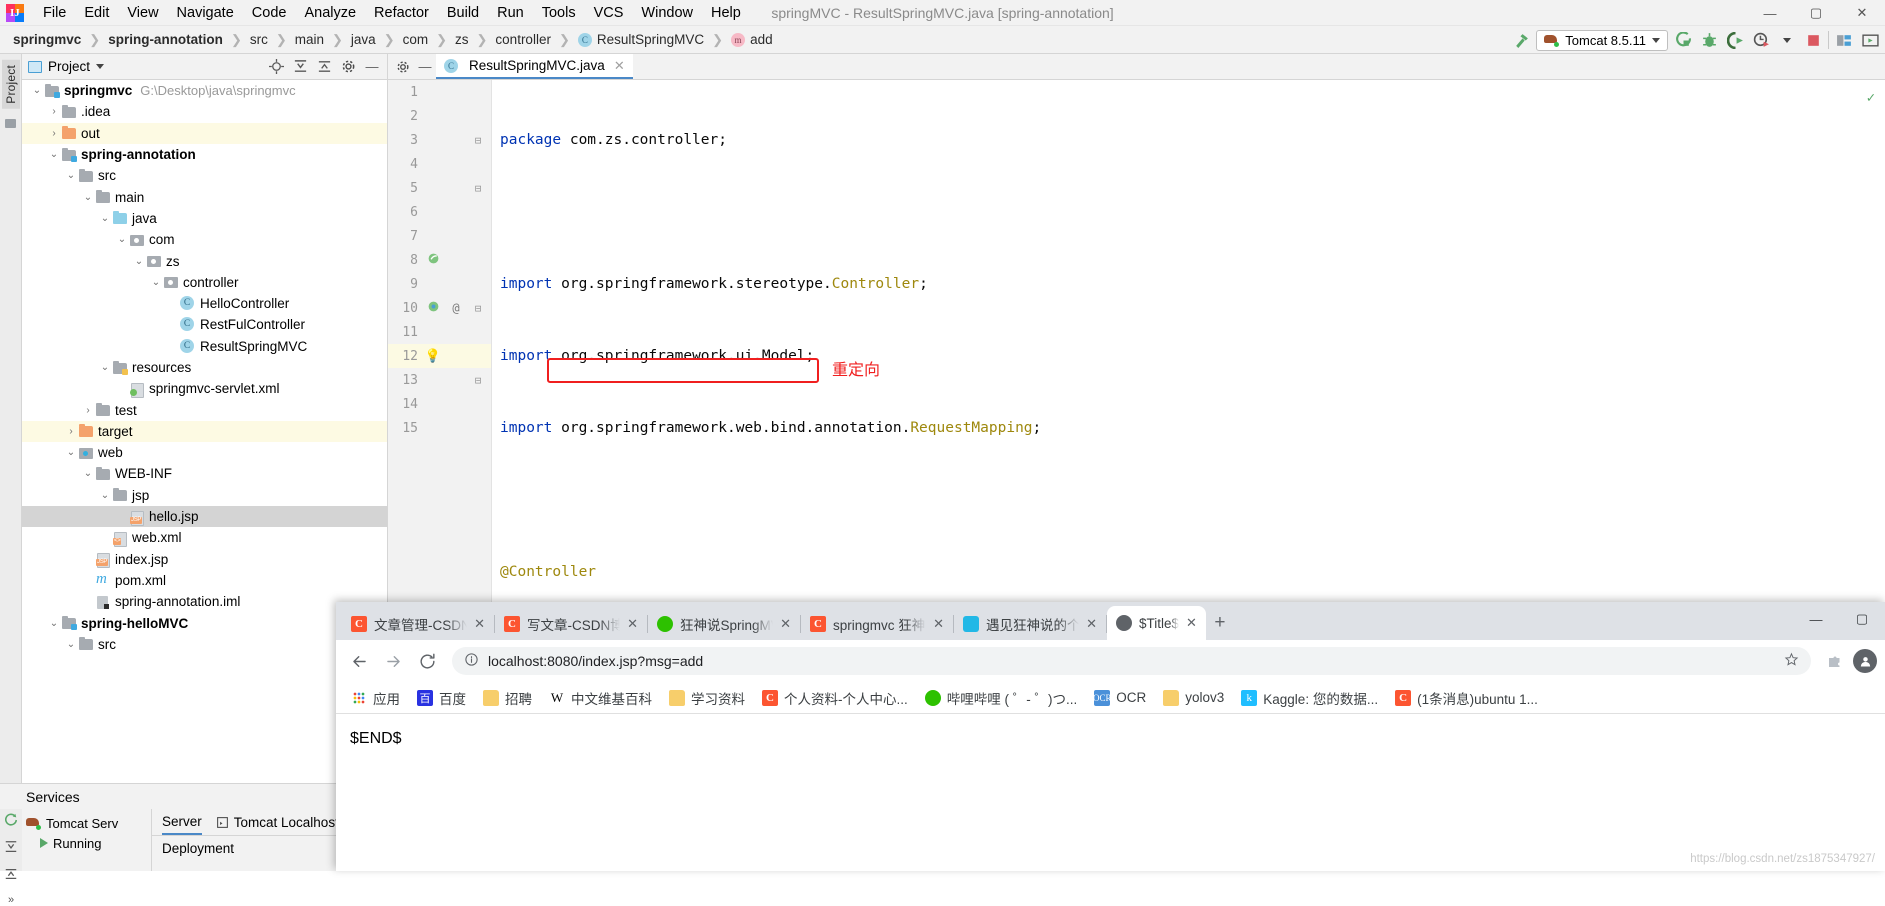 The image size is (1885, 906). Describe the element at coordinates (11, 848) in the screenshot. I see `expand-all-icon` at that location.